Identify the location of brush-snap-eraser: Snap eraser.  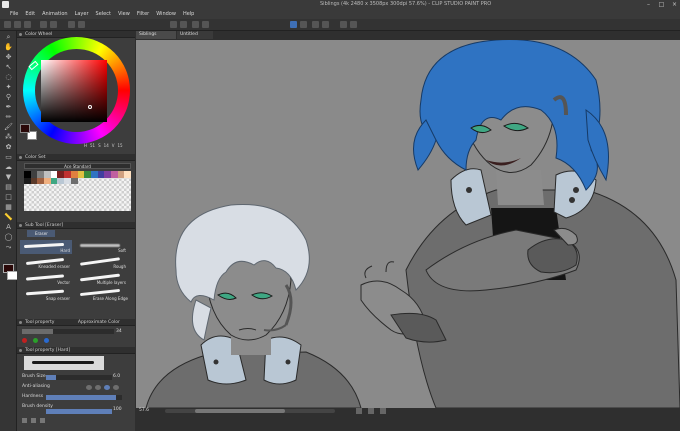
(46, 295).